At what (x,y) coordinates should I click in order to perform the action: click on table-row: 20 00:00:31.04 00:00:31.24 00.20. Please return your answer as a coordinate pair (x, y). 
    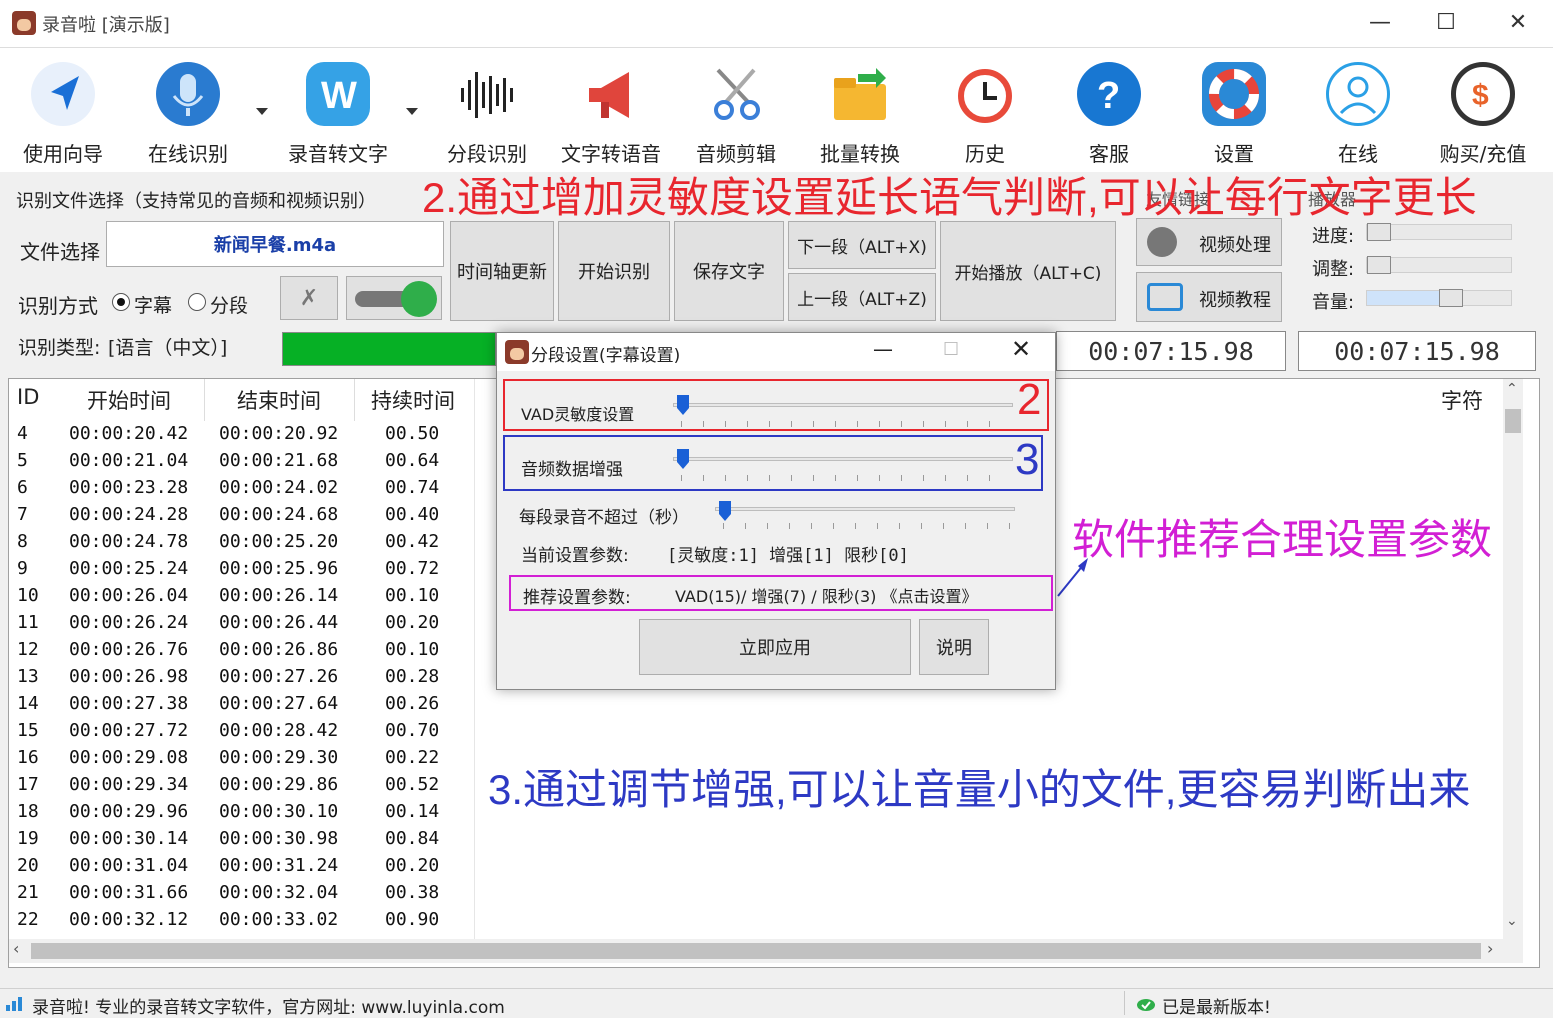
    Looking at the image, I should click on (754, 866).